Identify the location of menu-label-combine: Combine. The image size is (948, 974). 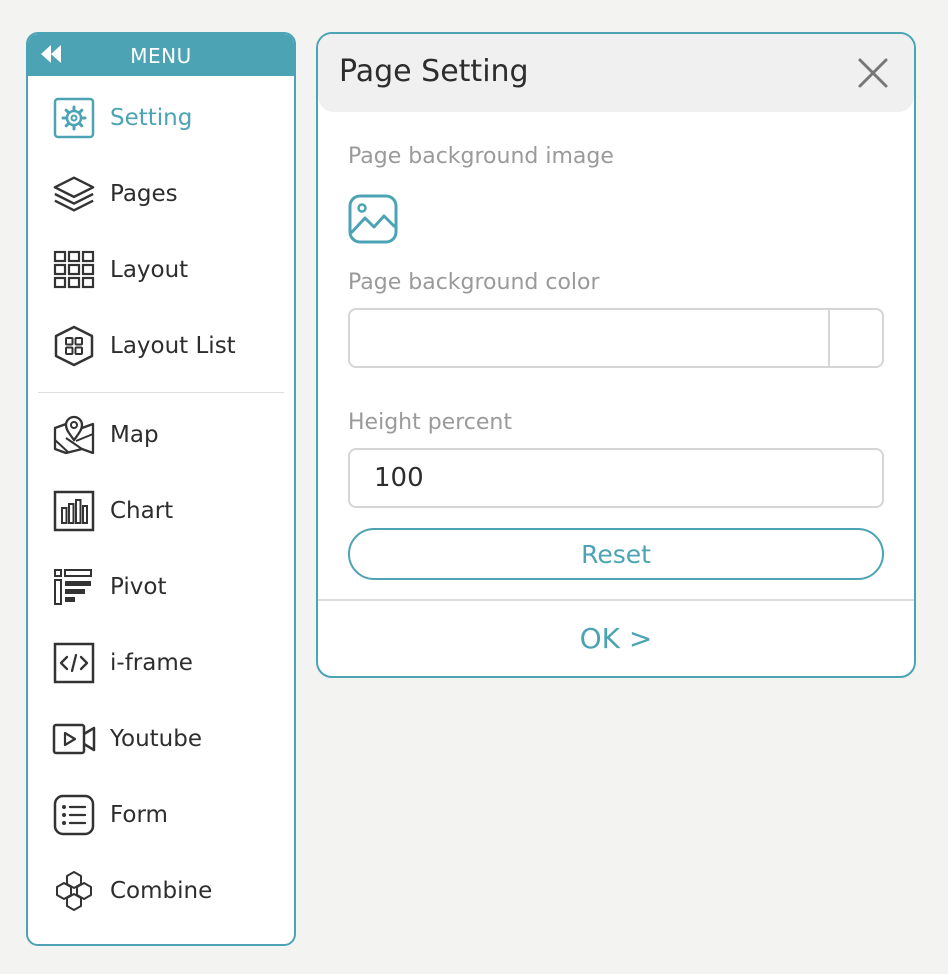
(161, 891).